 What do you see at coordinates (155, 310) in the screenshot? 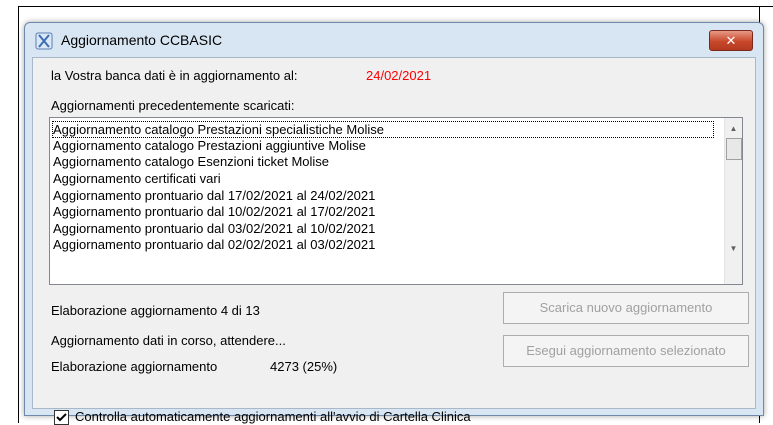
I see `progress-step-text: Elaborazione aggiornamento 4 di 13` at bounding box center [155, 310].